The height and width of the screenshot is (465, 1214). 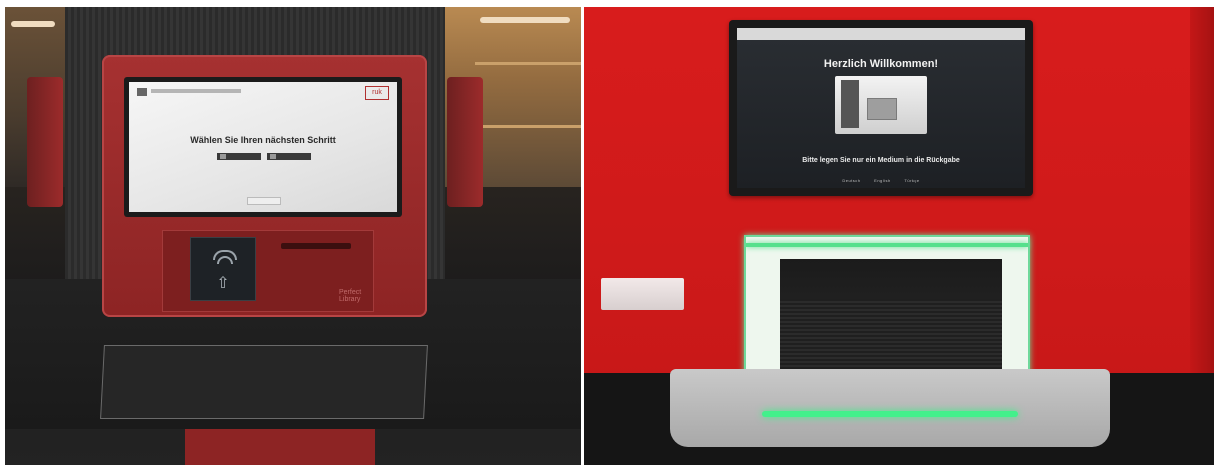 I want to click on language-link-en: English, so click(x=882, y=180).